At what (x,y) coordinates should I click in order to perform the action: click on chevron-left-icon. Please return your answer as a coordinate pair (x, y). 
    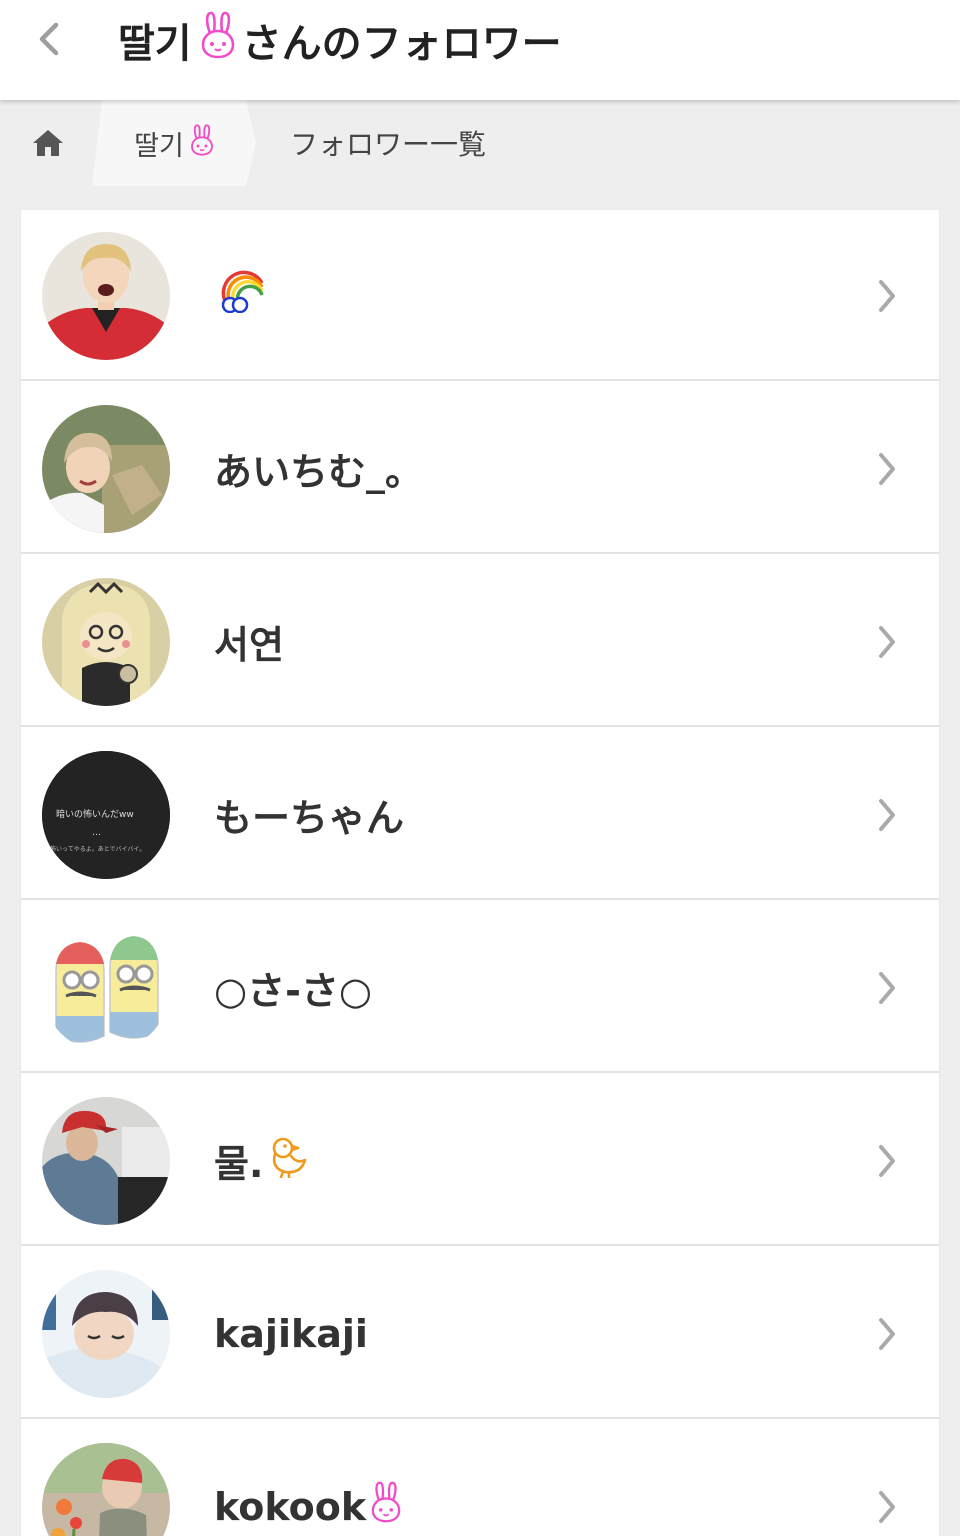
    Looking at the image, I should click on (49, 39).